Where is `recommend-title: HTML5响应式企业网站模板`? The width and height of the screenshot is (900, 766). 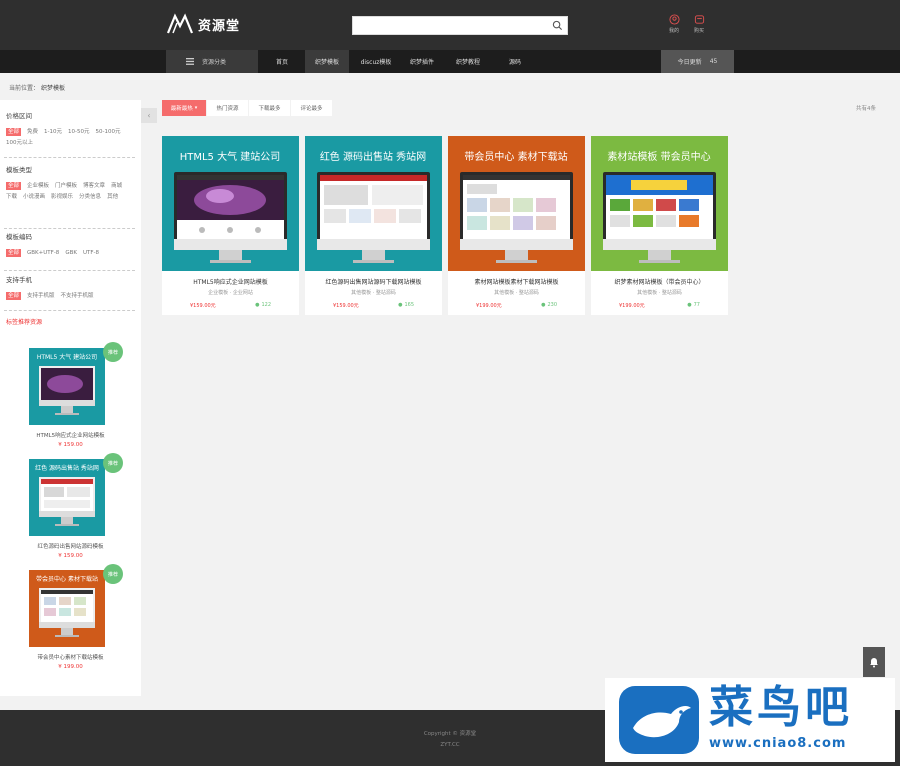
recommend-title: HTML5响应式企业网站模板 is located at coordinates (70, 435).